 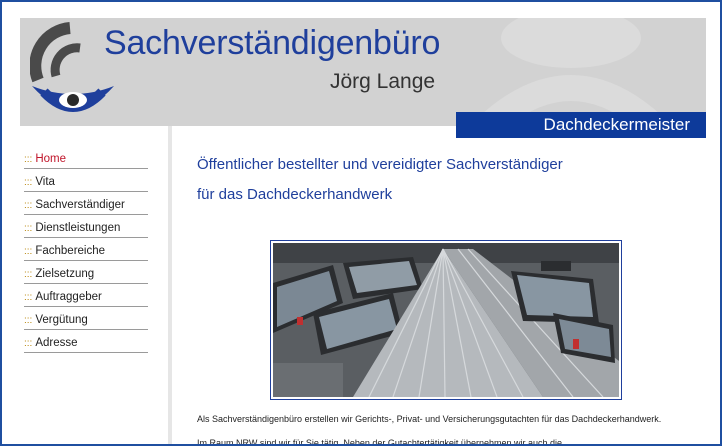 I want to click on nav-item-sachverstaendiger: ::: Sachverständiger, so click(x=86, y=203).